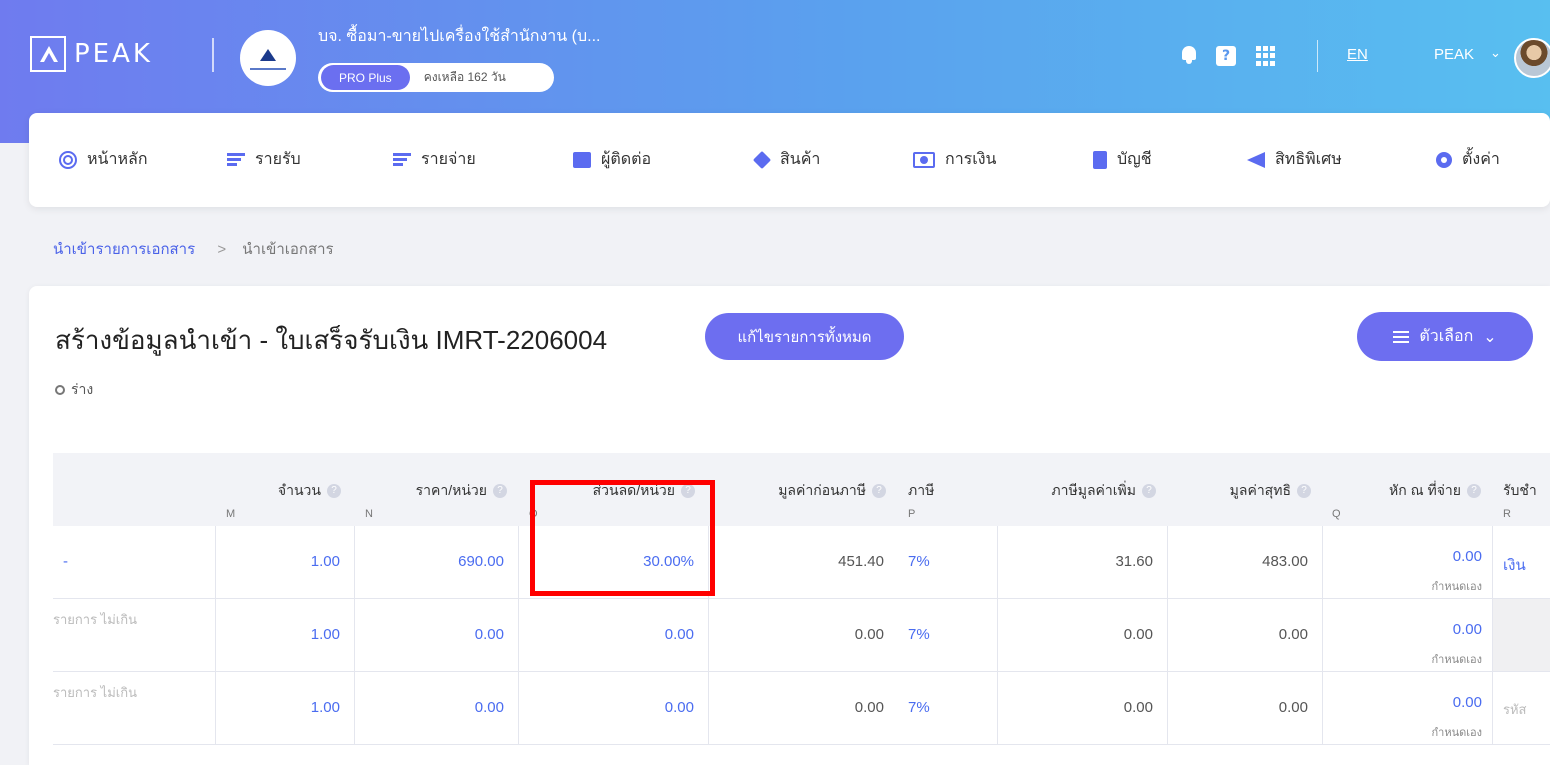 Image resolution: width=1550 pixels, height=765 pixels. Describe the element at coordinates (1521, 635) in the screenshot. I see `cell-payment` at that location.